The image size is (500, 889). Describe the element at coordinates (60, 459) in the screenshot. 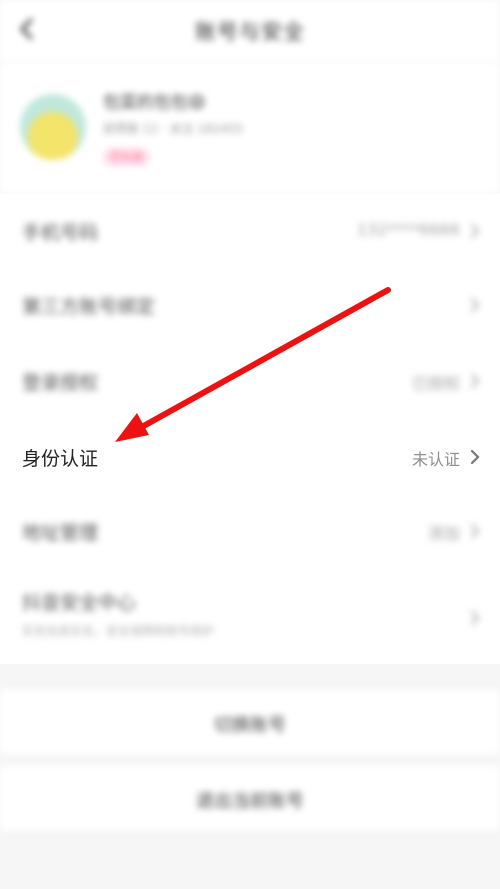

I see `row-label: 身份认证` at that location.